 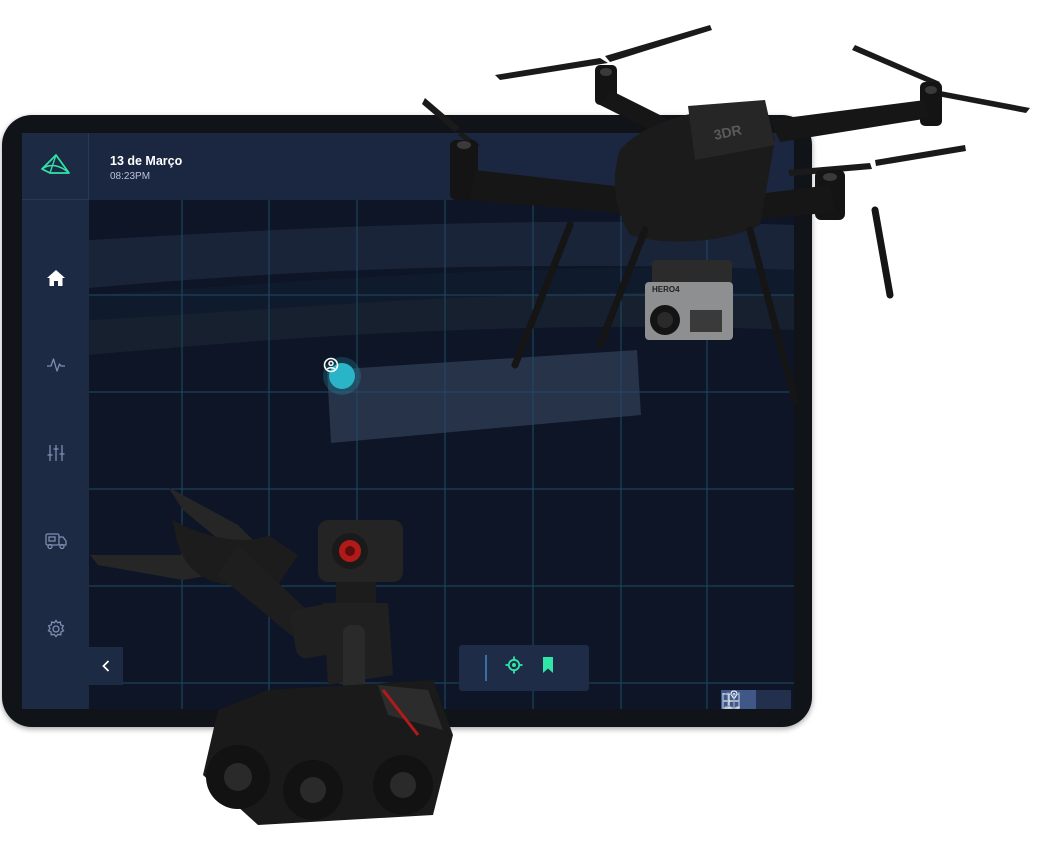 What do you see at coordinates (666, 289) in the screenshot?
I see `camera-brand-text: HERO4` at bounding box center [666, 289].